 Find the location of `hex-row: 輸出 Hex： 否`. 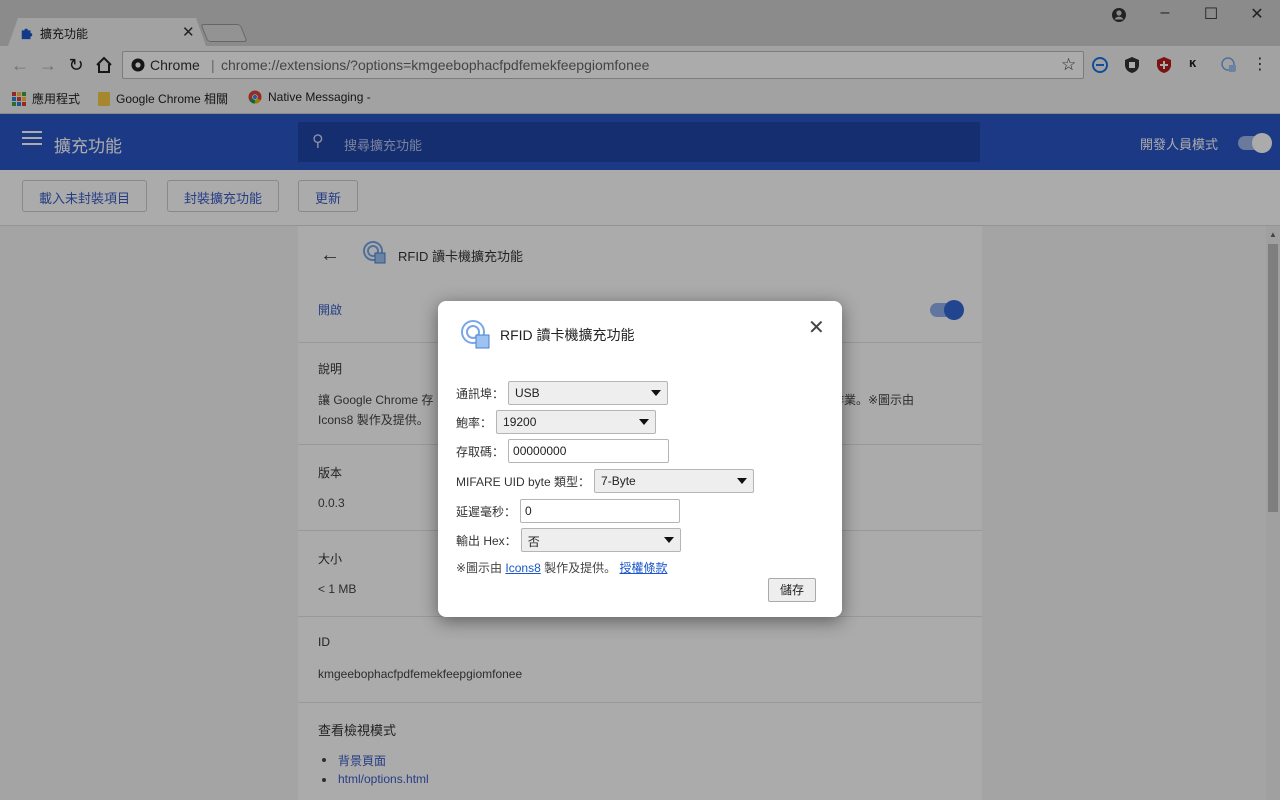

hex-row: 輸出 Hex： 否 is located at coordinates (568, 540).